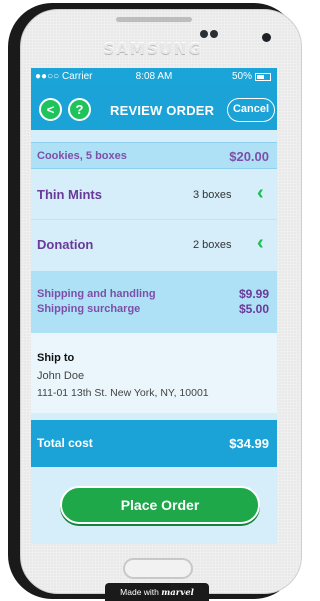 The height and width of the screenshot is (601, 320). I want to click on summary-label: Cookies, 5 boxes, so click(82, 156).